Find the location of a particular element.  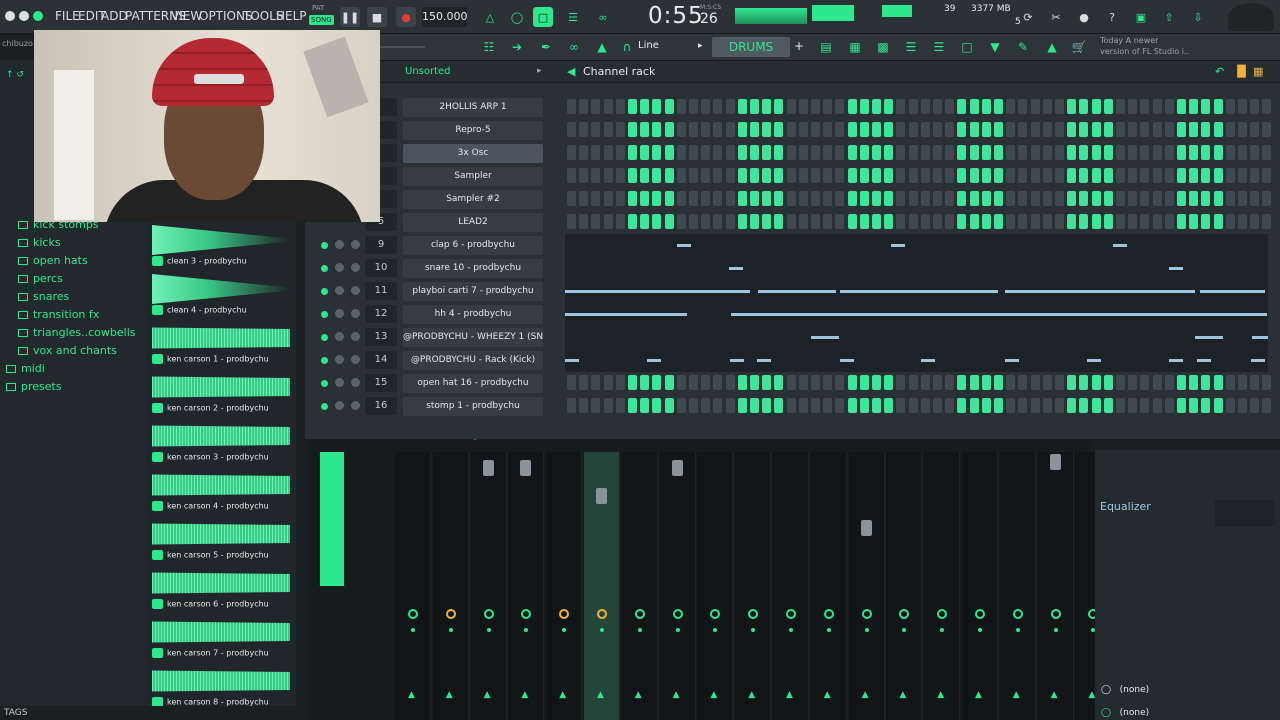

record-icon: ● is located at coordinates (406, 17).